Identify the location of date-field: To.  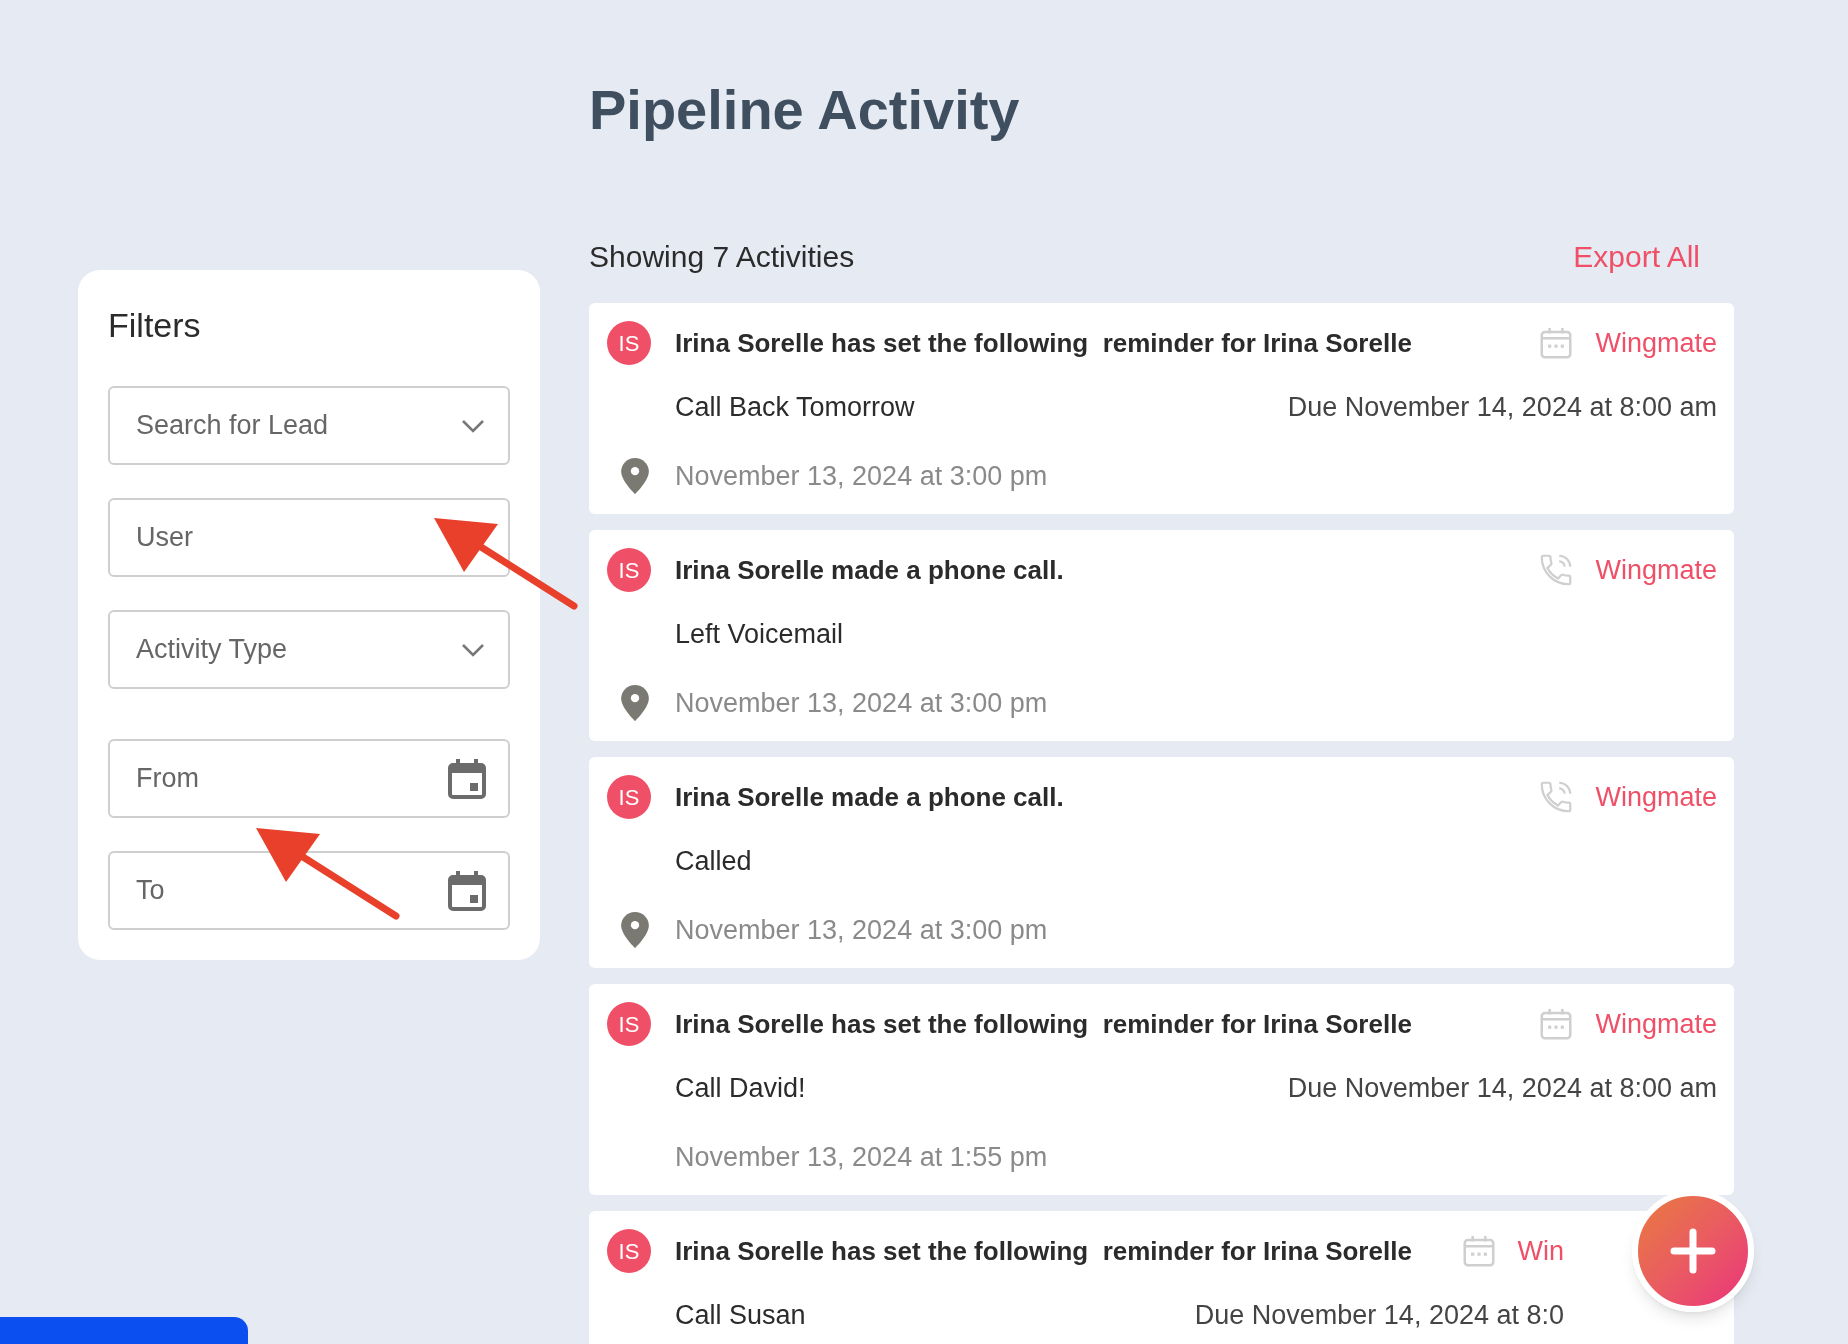
(309, 890).